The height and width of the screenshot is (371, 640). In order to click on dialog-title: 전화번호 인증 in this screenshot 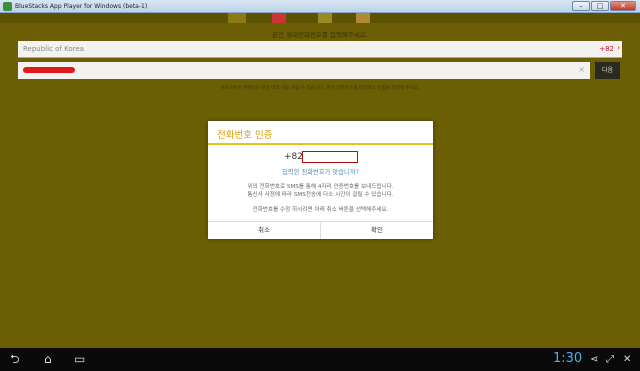, I will do `click(245, 135)`.